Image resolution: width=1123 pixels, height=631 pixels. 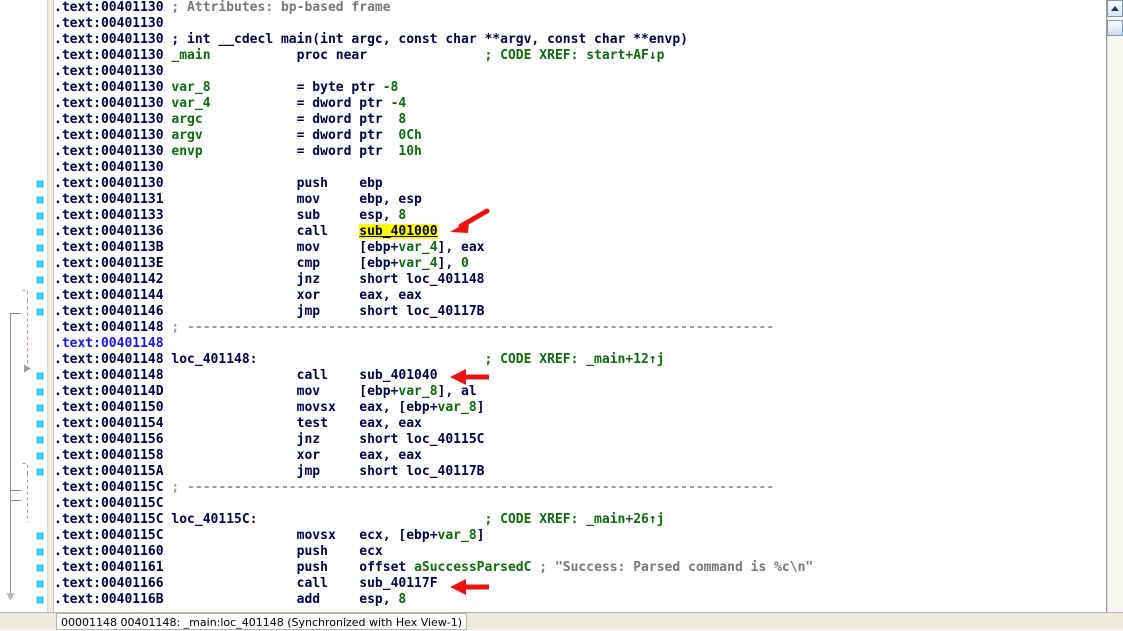 What do you see at coordinates (1115, 28) in the screenshot?
I see `scrollbar-thumb` at bounding box center [1115, 28].